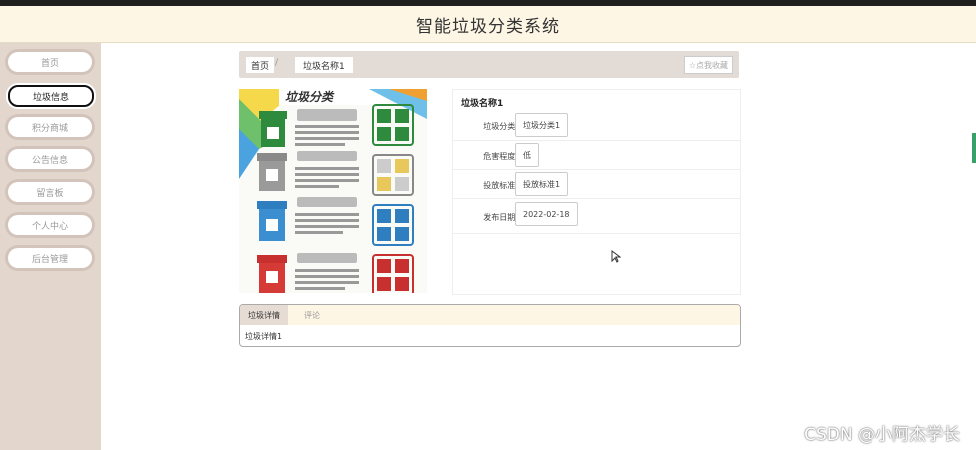 The height and width of the screenshot is (450, 976). What do you see at coordinates (489, 64) in the screenshot?
I see `breadcrumb: 首页 / 垃圾名称1 ☆点我收藏` at bounding box center [489, 64].